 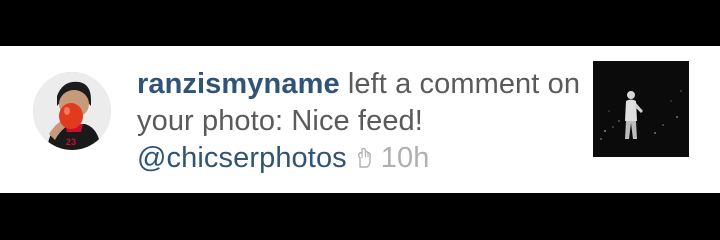 I want to click on username-link: ranzismyname, so click(x=238, y=84).